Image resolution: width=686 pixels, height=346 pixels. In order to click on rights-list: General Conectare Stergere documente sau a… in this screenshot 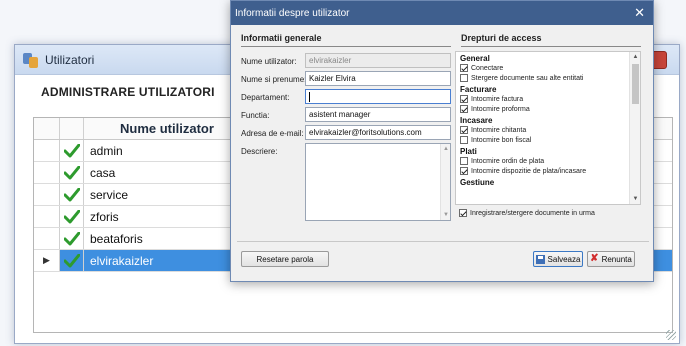, I will do `click(548, 128)`.